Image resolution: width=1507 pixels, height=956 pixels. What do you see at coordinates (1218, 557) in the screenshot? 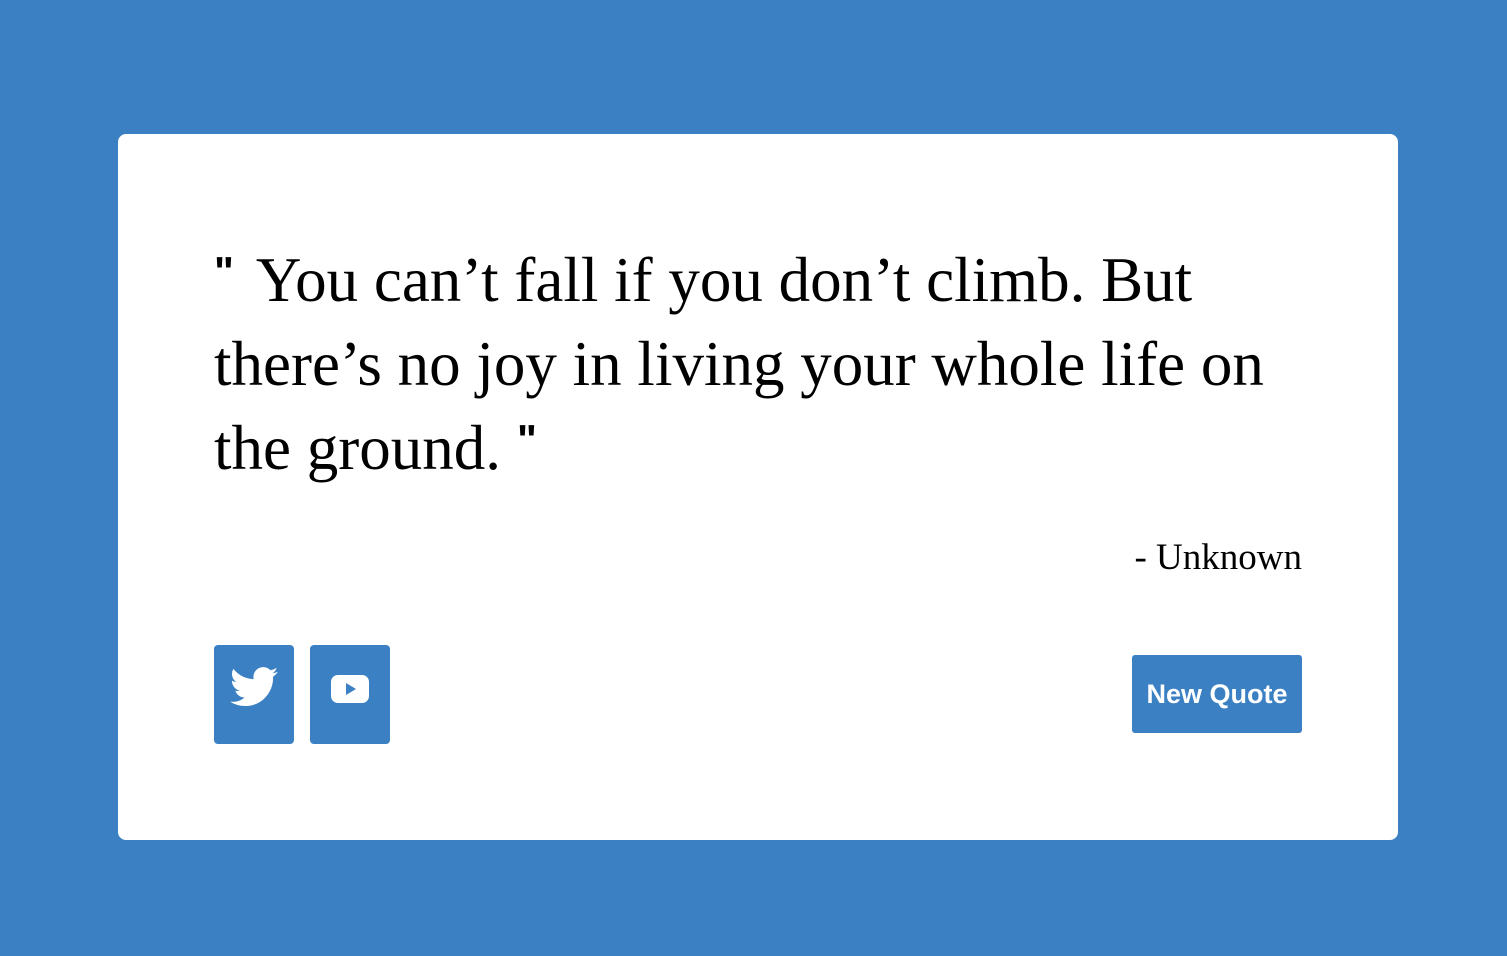
I see `quote-author: - Unknown` at bounding box center [1218, 557].